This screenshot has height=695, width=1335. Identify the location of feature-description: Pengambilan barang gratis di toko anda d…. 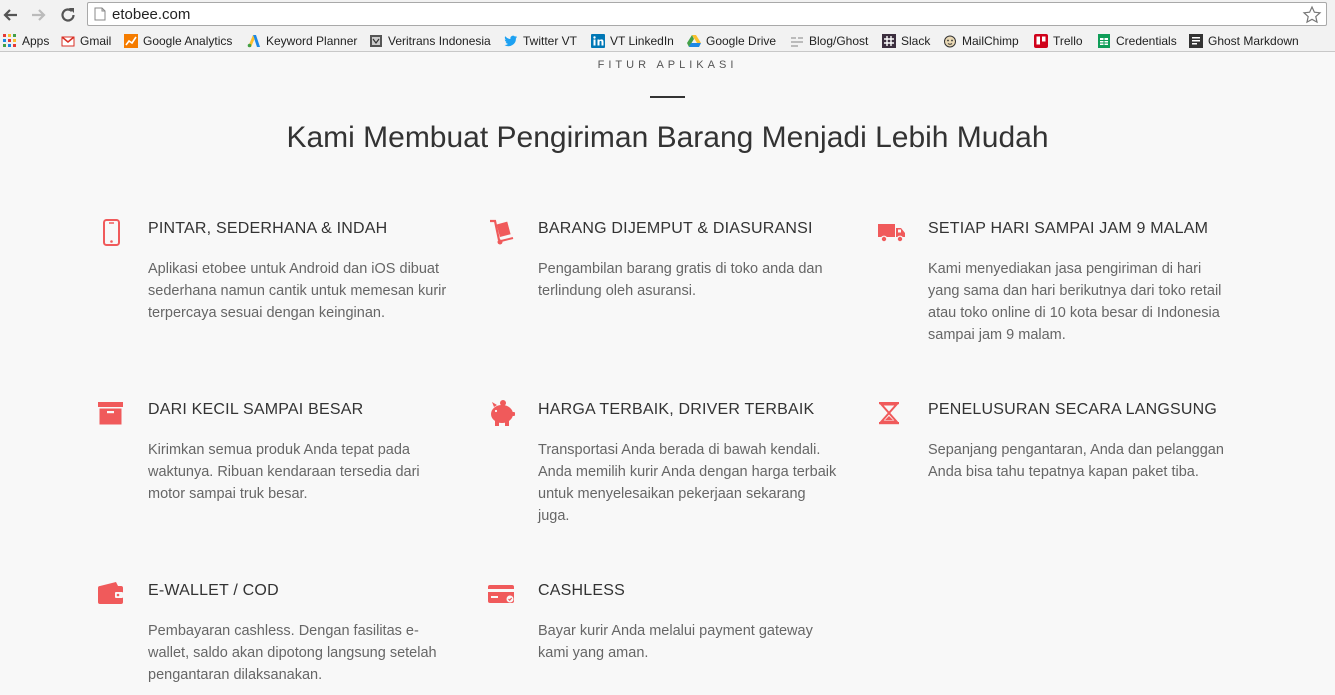
(680, 280).